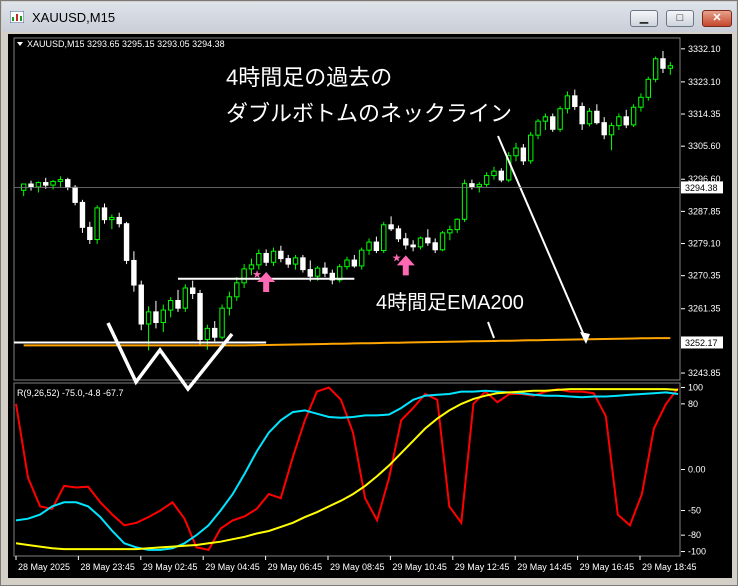 The width and height of the screenshot is (738, 586). I want to click on maximize-icon: □, so click(680, 18).